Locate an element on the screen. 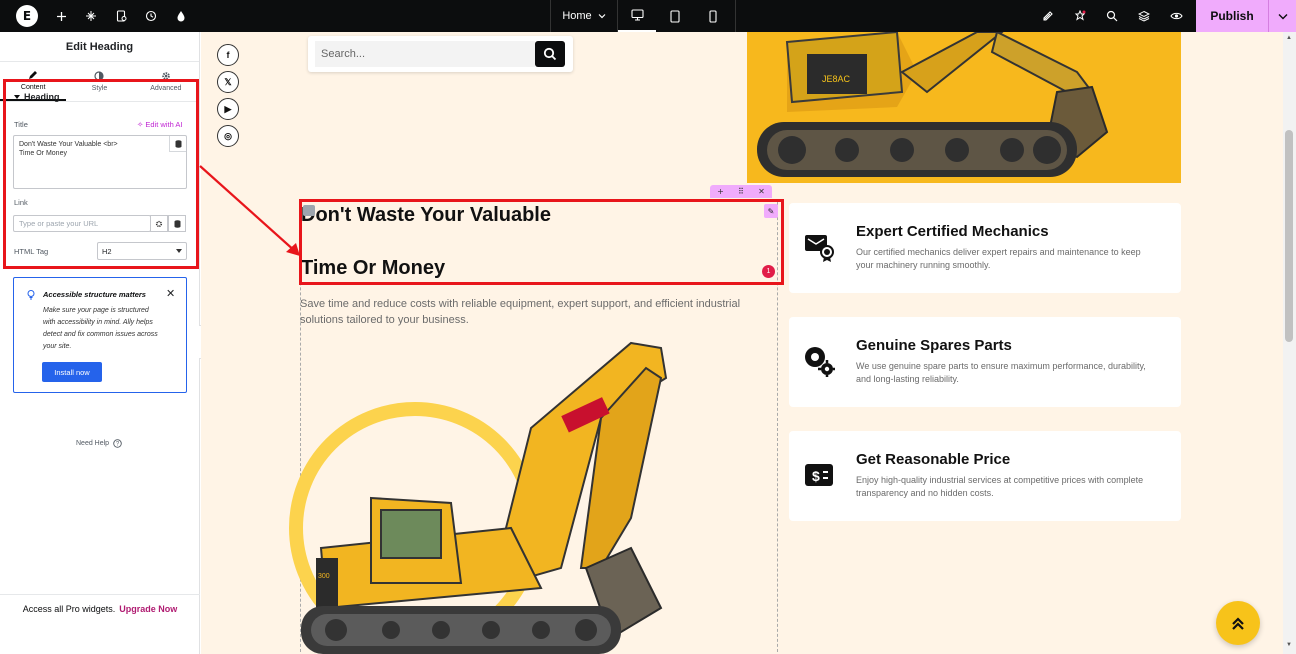  html-tag-select: H2 is located at coordinates (142, 251).